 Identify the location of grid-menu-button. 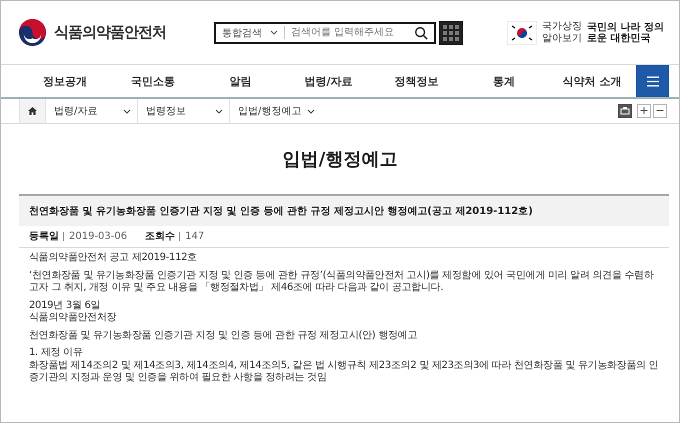
(451, 32).